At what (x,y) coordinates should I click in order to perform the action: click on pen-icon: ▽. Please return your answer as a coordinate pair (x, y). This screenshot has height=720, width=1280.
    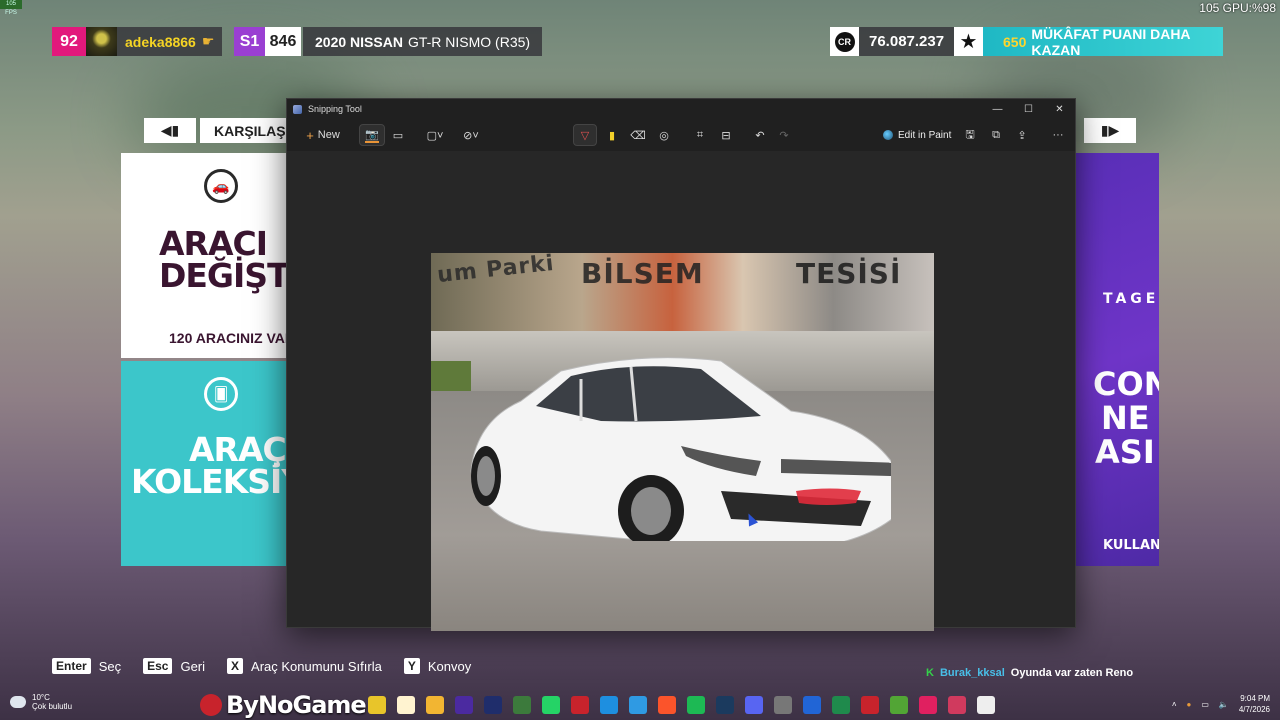
    Looking at the image, I should click on (585, 135).